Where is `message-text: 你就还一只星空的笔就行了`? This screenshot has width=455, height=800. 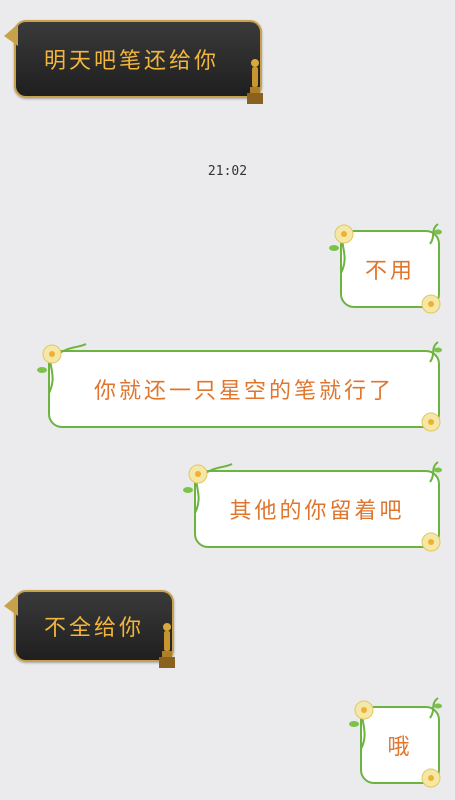
message-text: 你就还一只星空的笔就行了 is located at coordinates (243, 391).